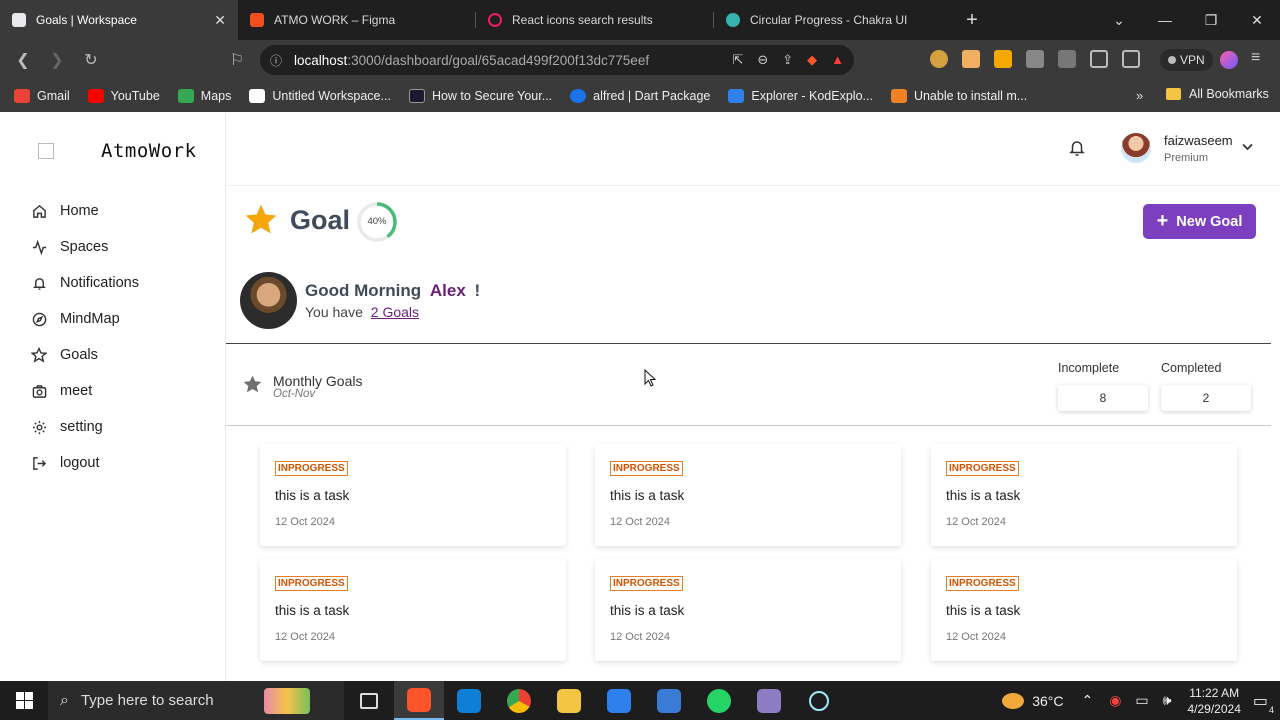  I want to click on sidebar-item-meet: meet, so click(84, 391).